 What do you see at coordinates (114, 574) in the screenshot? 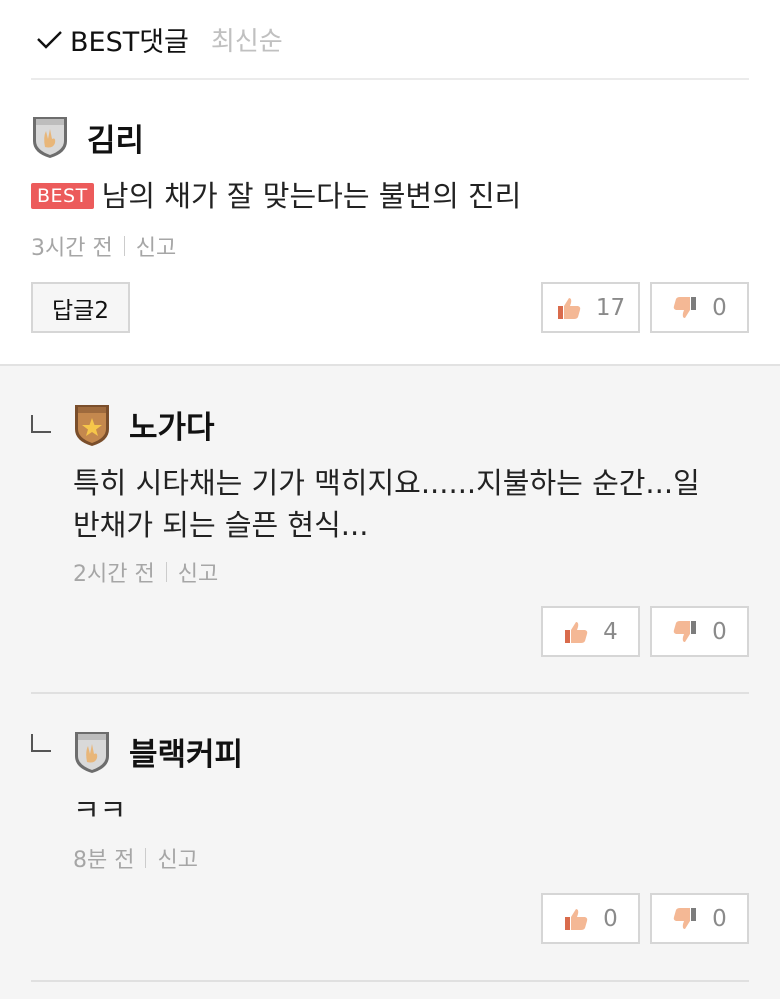
I see `reply-time: 2시간 전` at bounding box center [114, 574].